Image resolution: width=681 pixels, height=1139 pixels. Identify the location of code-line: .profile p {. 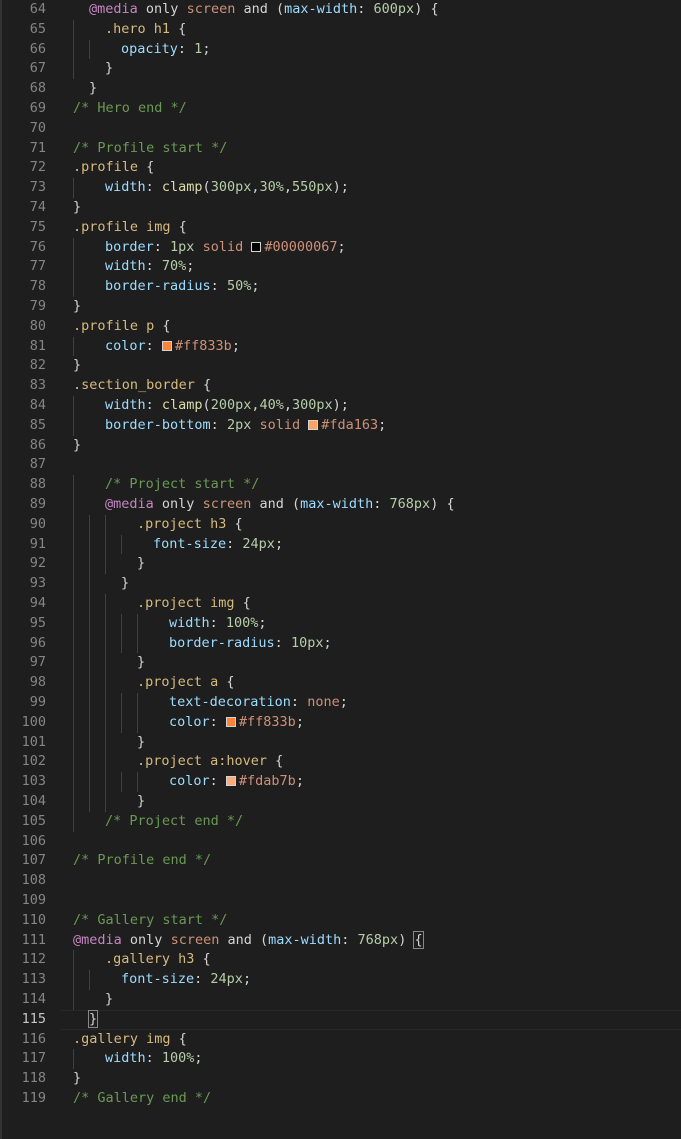
(377, 327).